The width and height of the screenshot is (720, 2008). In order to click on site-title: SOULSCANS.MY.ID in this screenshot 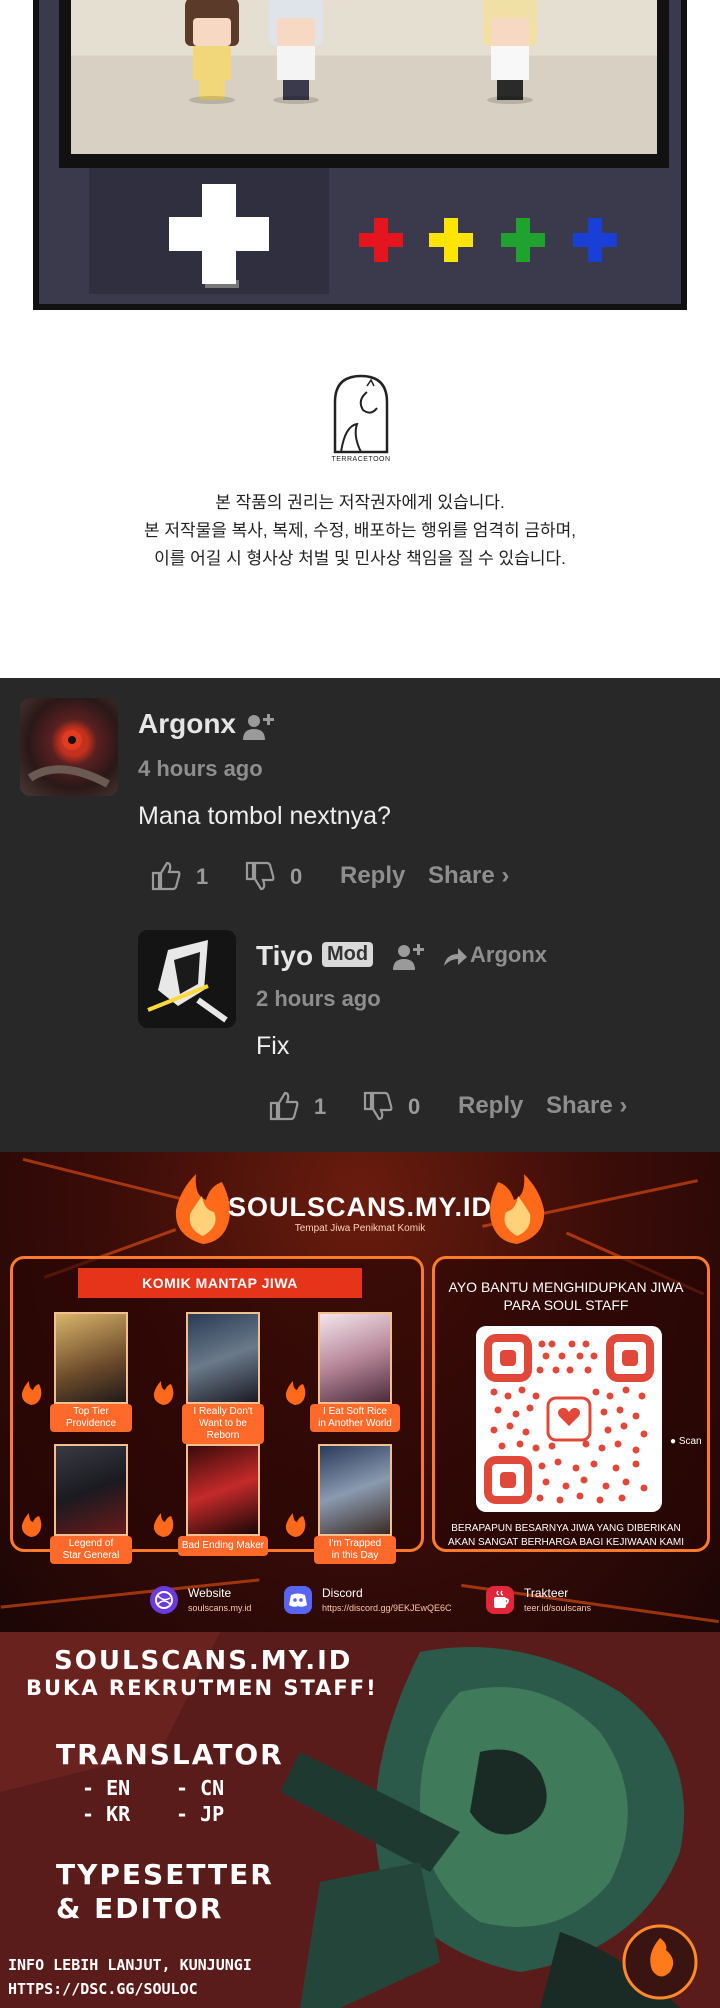, I will do `click(360, 1207)`.